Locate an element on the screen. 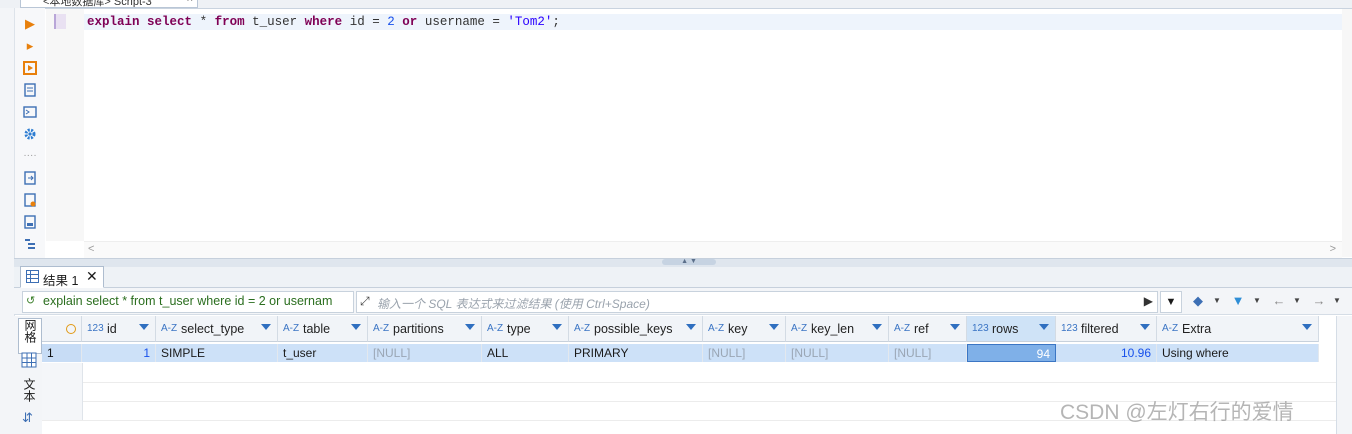 The width and height of the screenshot is (1352, 434). table-cell: PRIMARY is located at coordinates (636, 353).